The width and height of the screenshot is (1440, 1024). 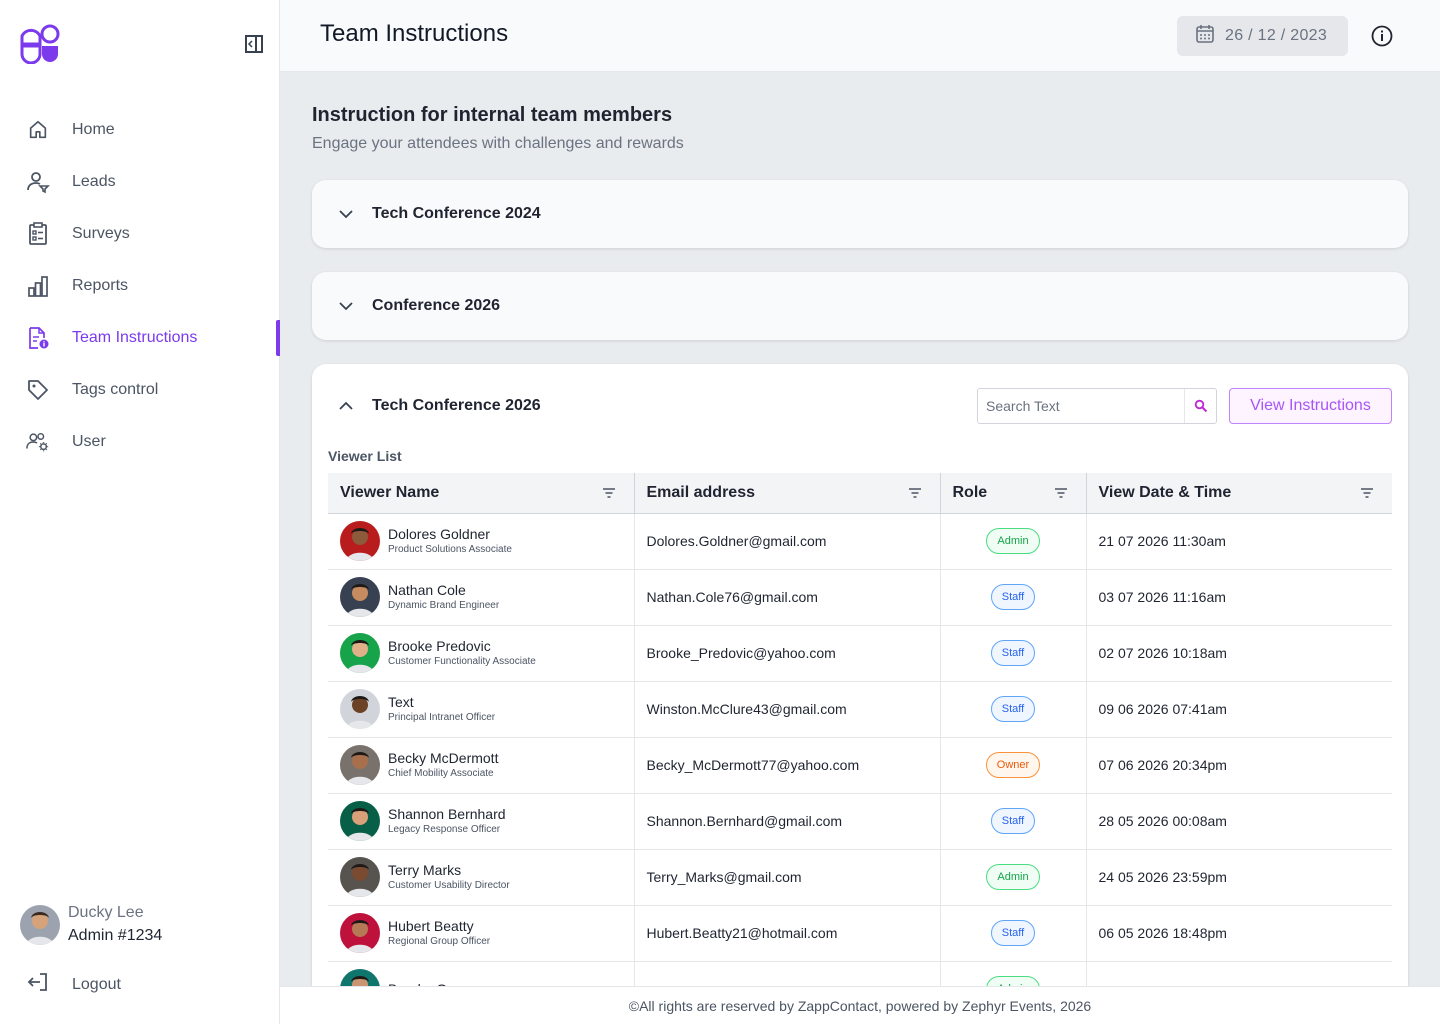 What do you see at coordinates (140, 234) in the screenshot?
I see `sidebar-item-surveys: Surveys` at bounding box center [140, 234].